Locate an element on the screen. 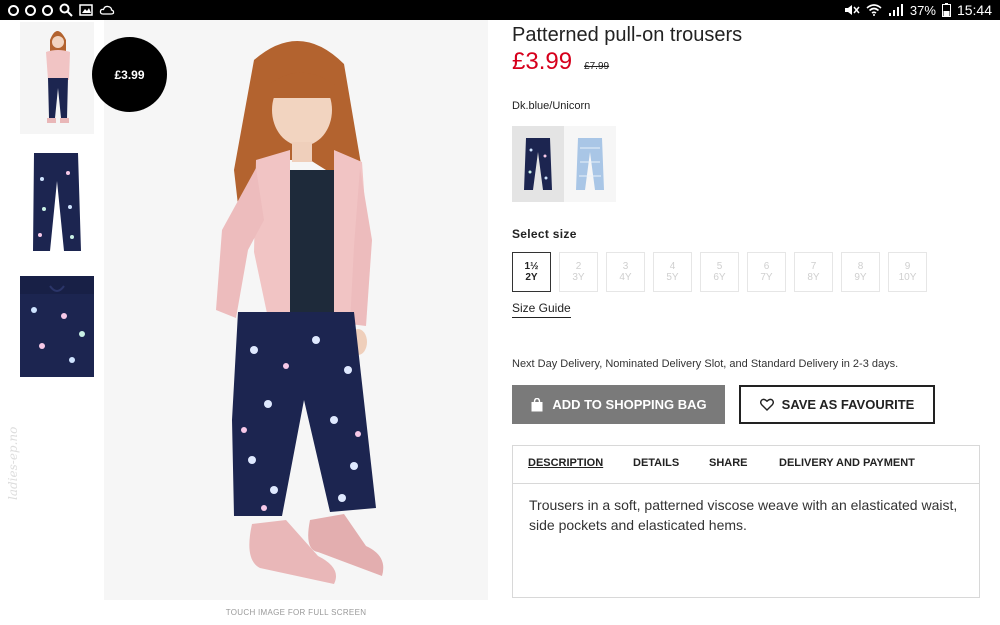  system-status: 37% 15:44 is located at coordinates (918, 10).